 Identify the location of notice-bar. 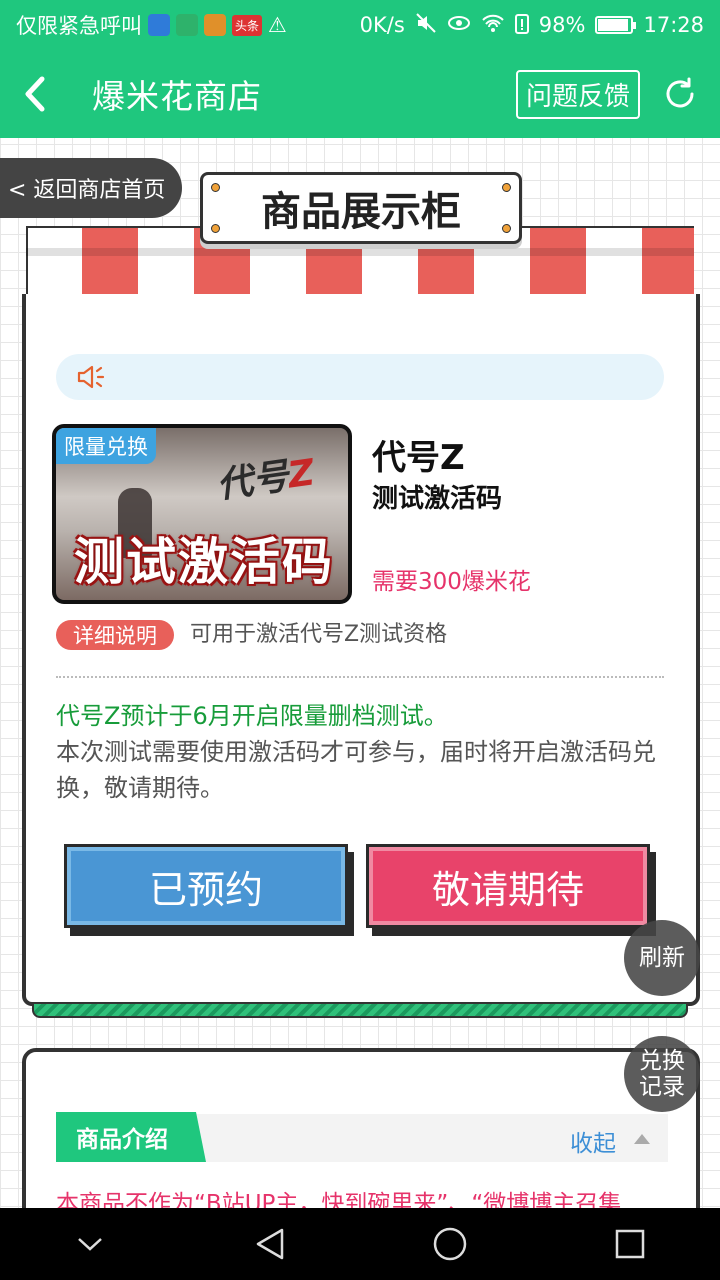
(360, 377).